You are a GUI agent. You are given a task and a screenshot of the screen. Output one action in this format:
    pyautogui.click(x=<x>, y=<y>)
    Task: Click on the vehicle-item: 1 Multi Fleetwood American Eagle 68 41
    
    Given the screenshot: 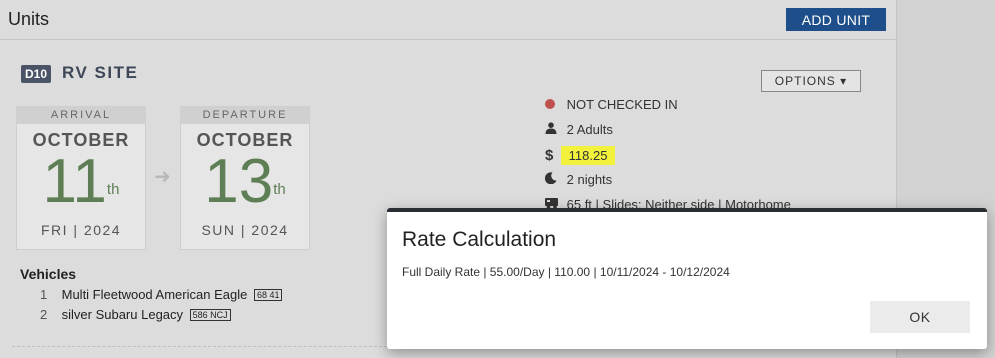 What is the action you would take?
    pyautogui.click(x=161, y=294)
    